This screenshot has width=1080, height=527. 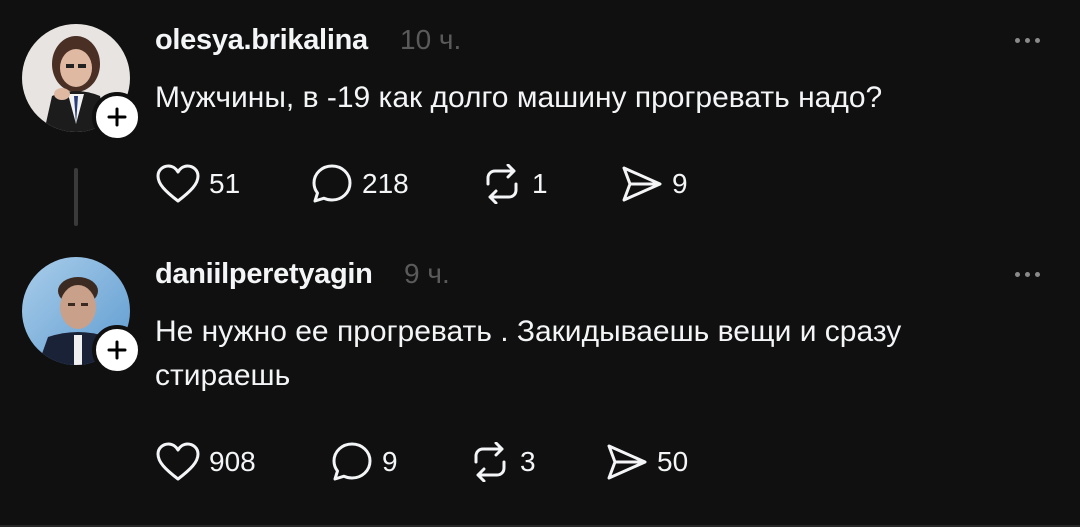 What do you see at coordinates (352, 461) in the screenshot?
I see `comment-icon` at bounding box center [352, 461].